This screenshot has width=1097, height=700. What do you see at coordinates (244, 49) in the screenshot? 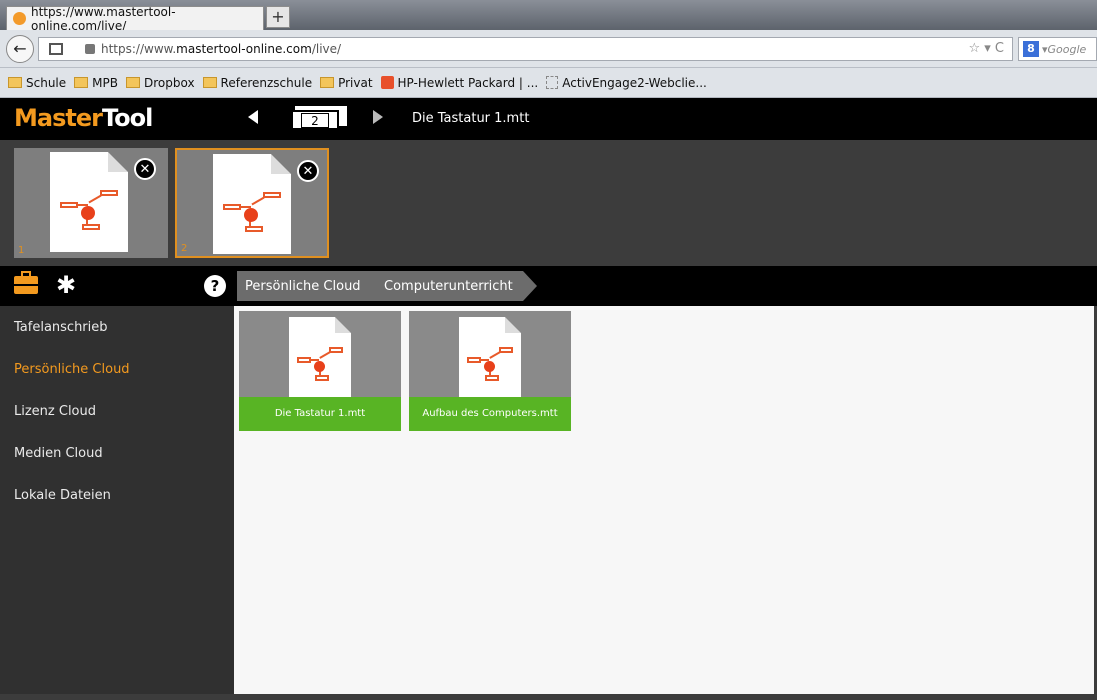
I see `url-domain: mastertool-online.com` at bounding box center [244, 49].